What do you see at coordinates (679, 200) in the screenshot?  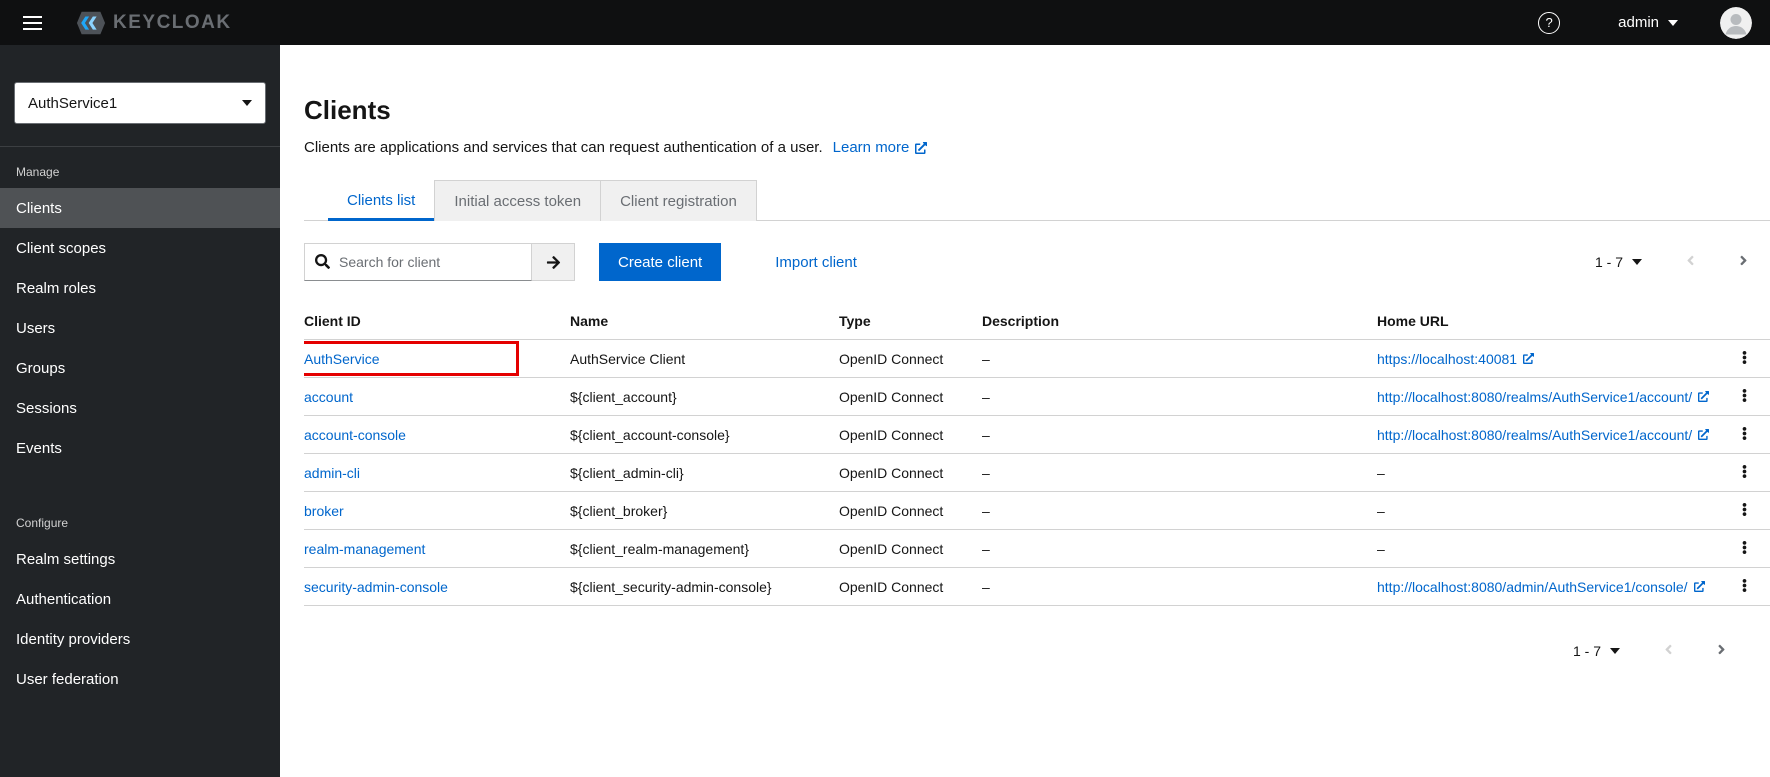 I see `tab-client-registration: Client registration` at bounding box center [679, 200].